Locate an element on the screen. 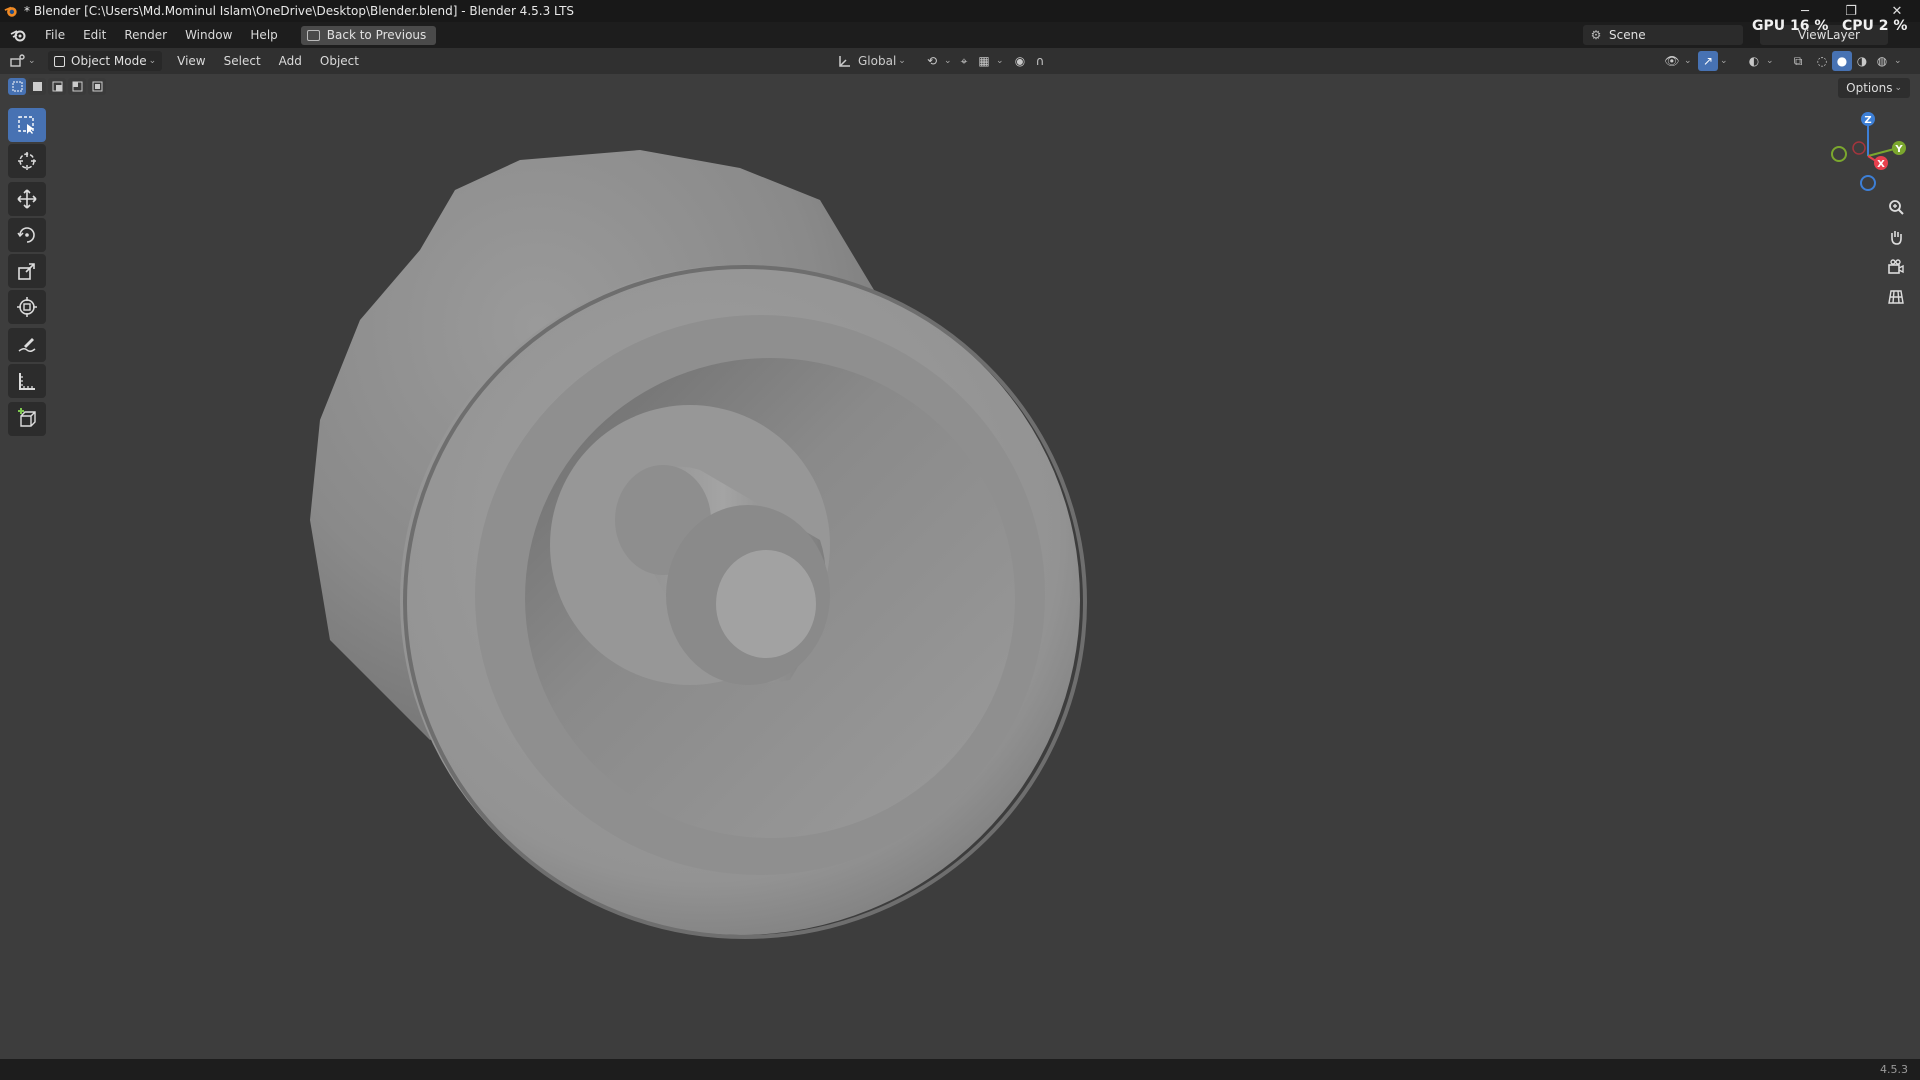 This screenshot has width=1920, height=1080. snap-toggle-icon: ⌖ is located at coordinates (964, 61).